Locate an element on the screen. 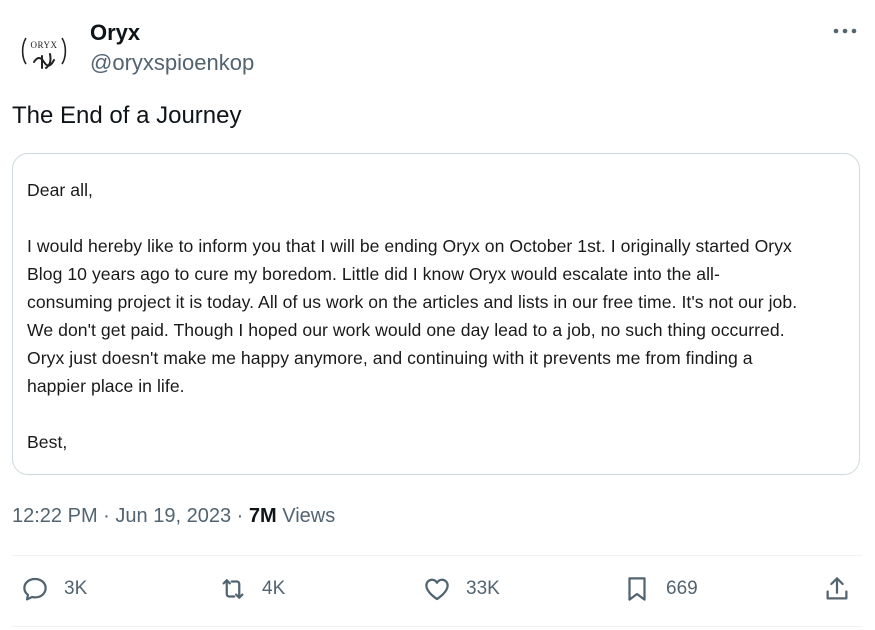 Image resolution: width=875 pixels, height=630 pixels. reply-icon is located at coordinates (35, 589).